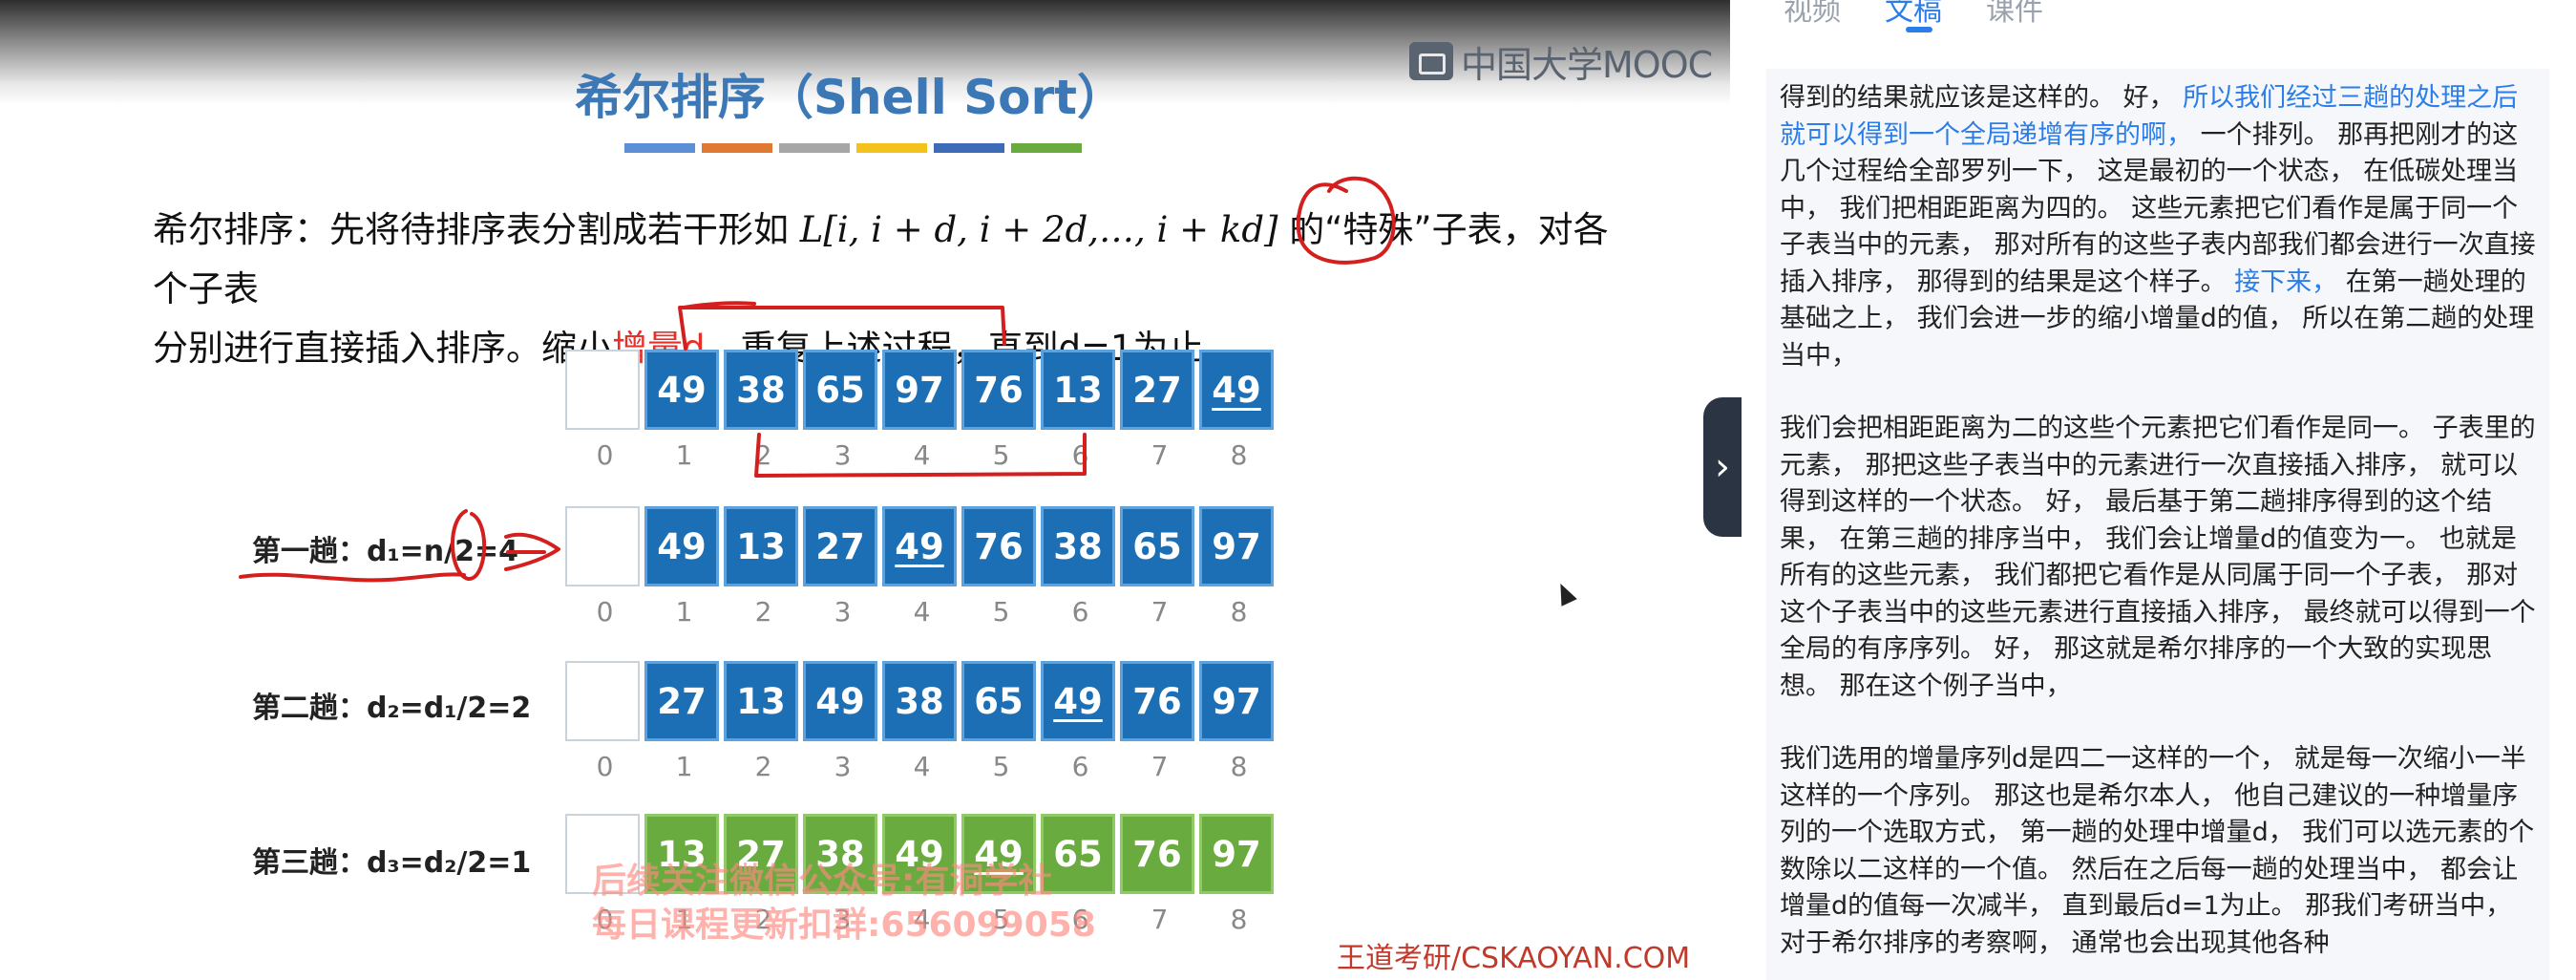  Describe the element at coordinates (1812, 14) in the screenshot. I see `tab-video: 视频` at that location.